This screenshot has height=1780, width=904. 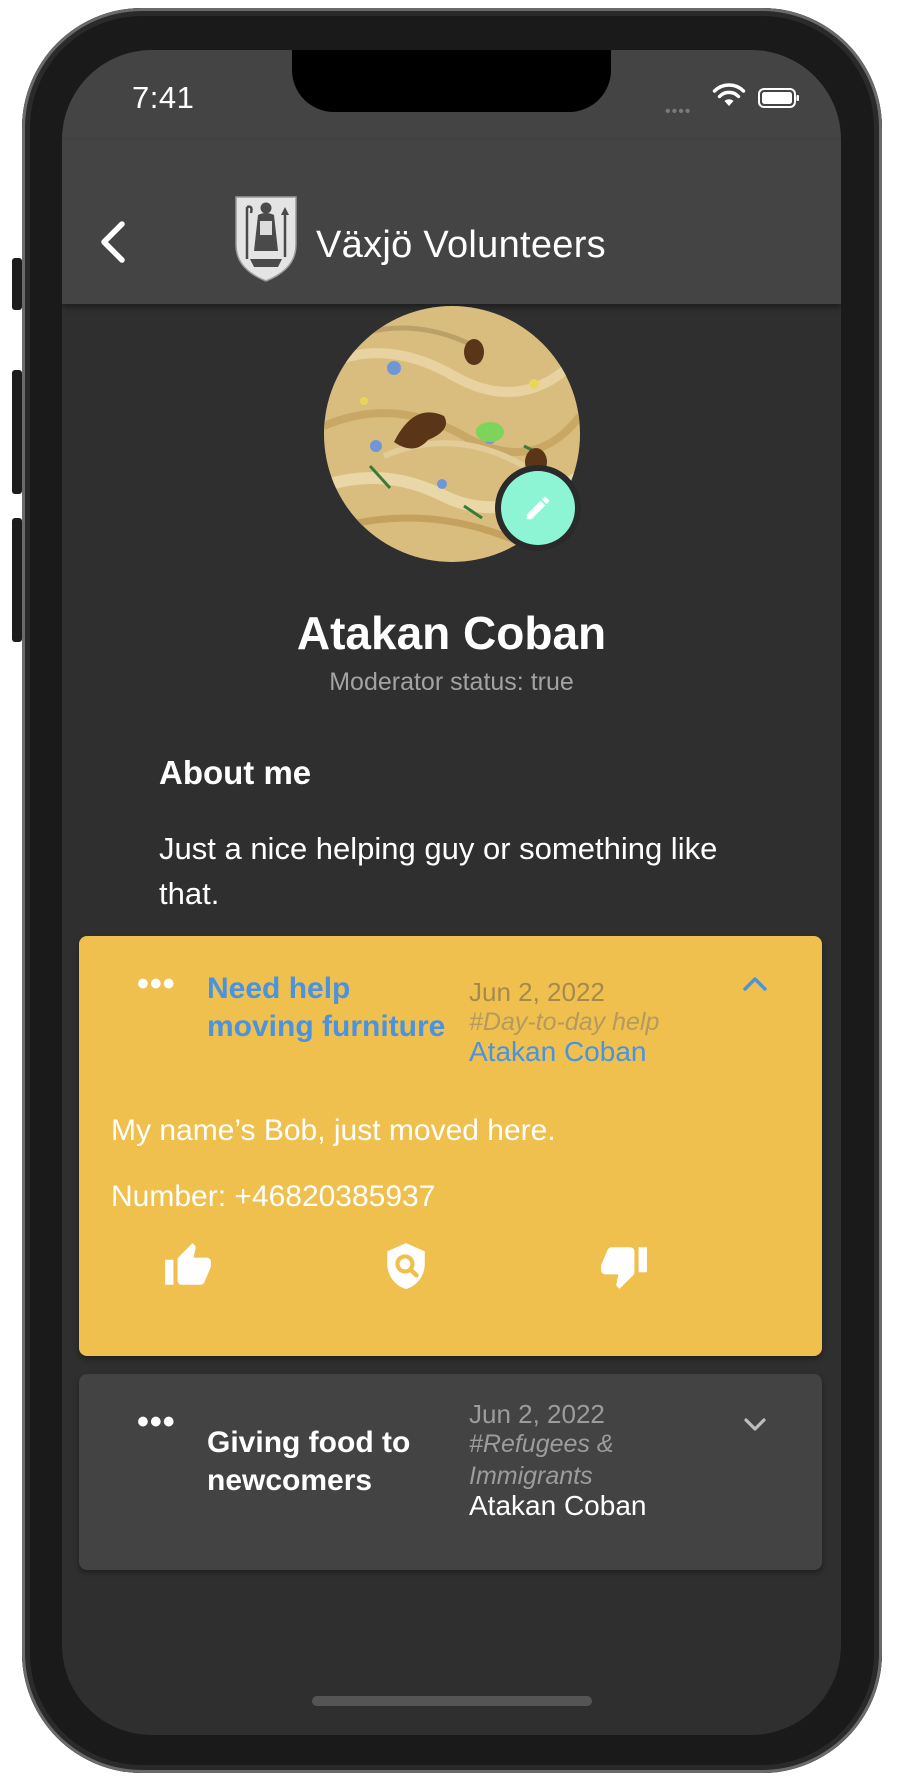 What do you see at coordinates (235, 772) in the screenshot?
I see `about-me-heading: About me` at bounding box center [235, 772].